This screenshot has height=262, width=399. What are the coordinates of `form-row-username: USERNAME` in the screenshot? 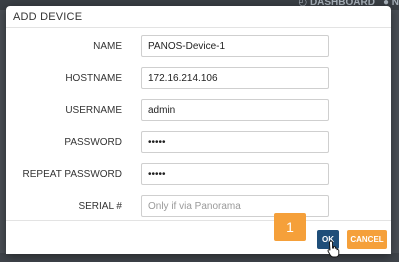 It's located at (198, 110).